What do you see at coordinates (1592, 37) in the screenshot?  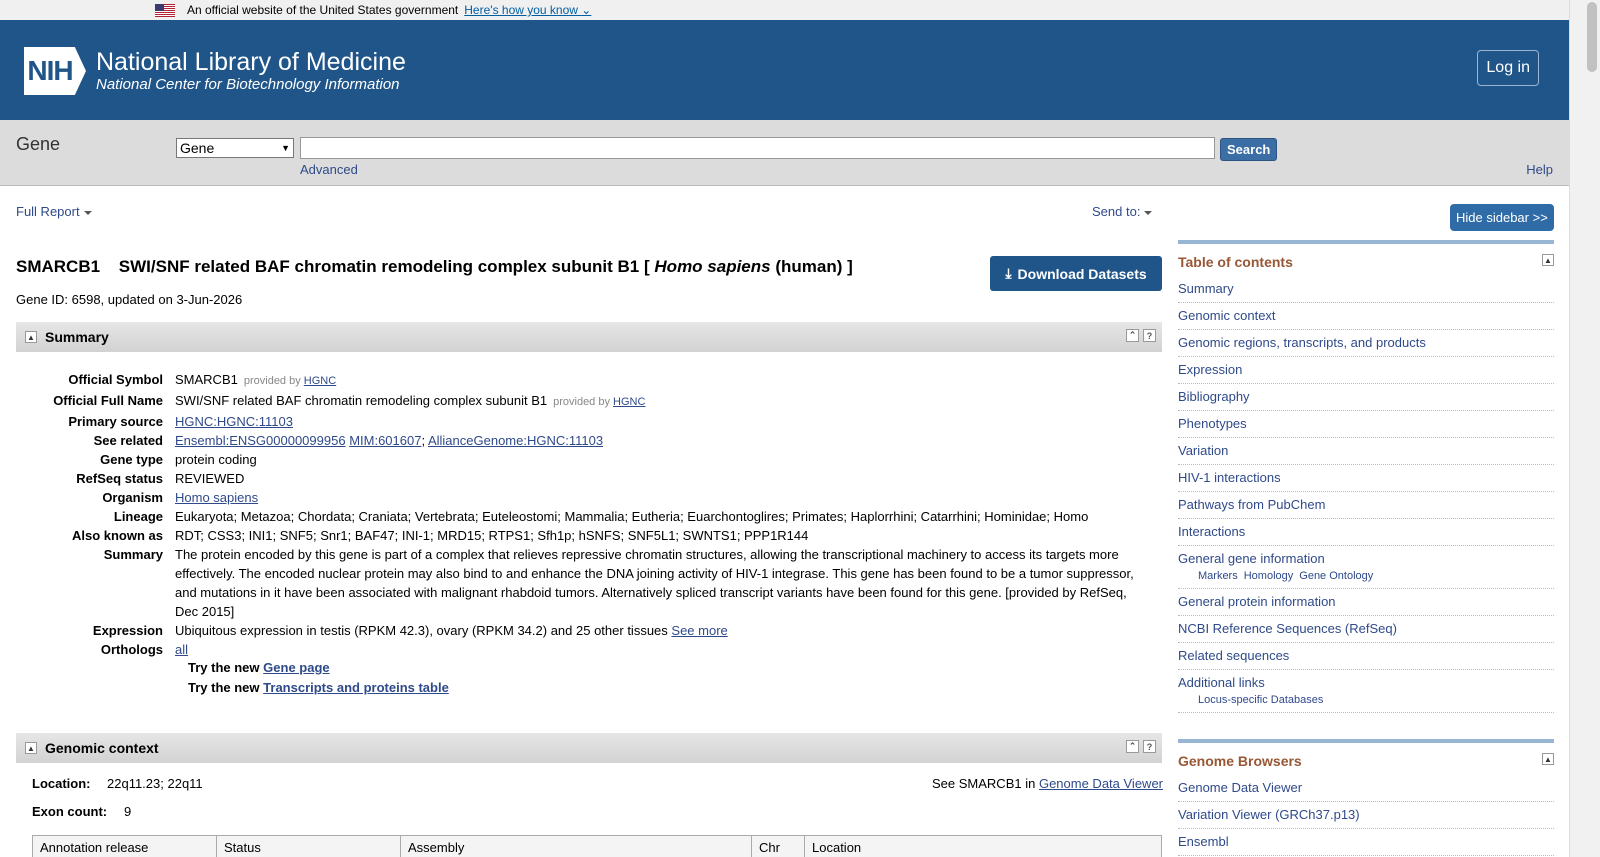 I see `scrollbar-thumb` at bounding box center [1592, 37].